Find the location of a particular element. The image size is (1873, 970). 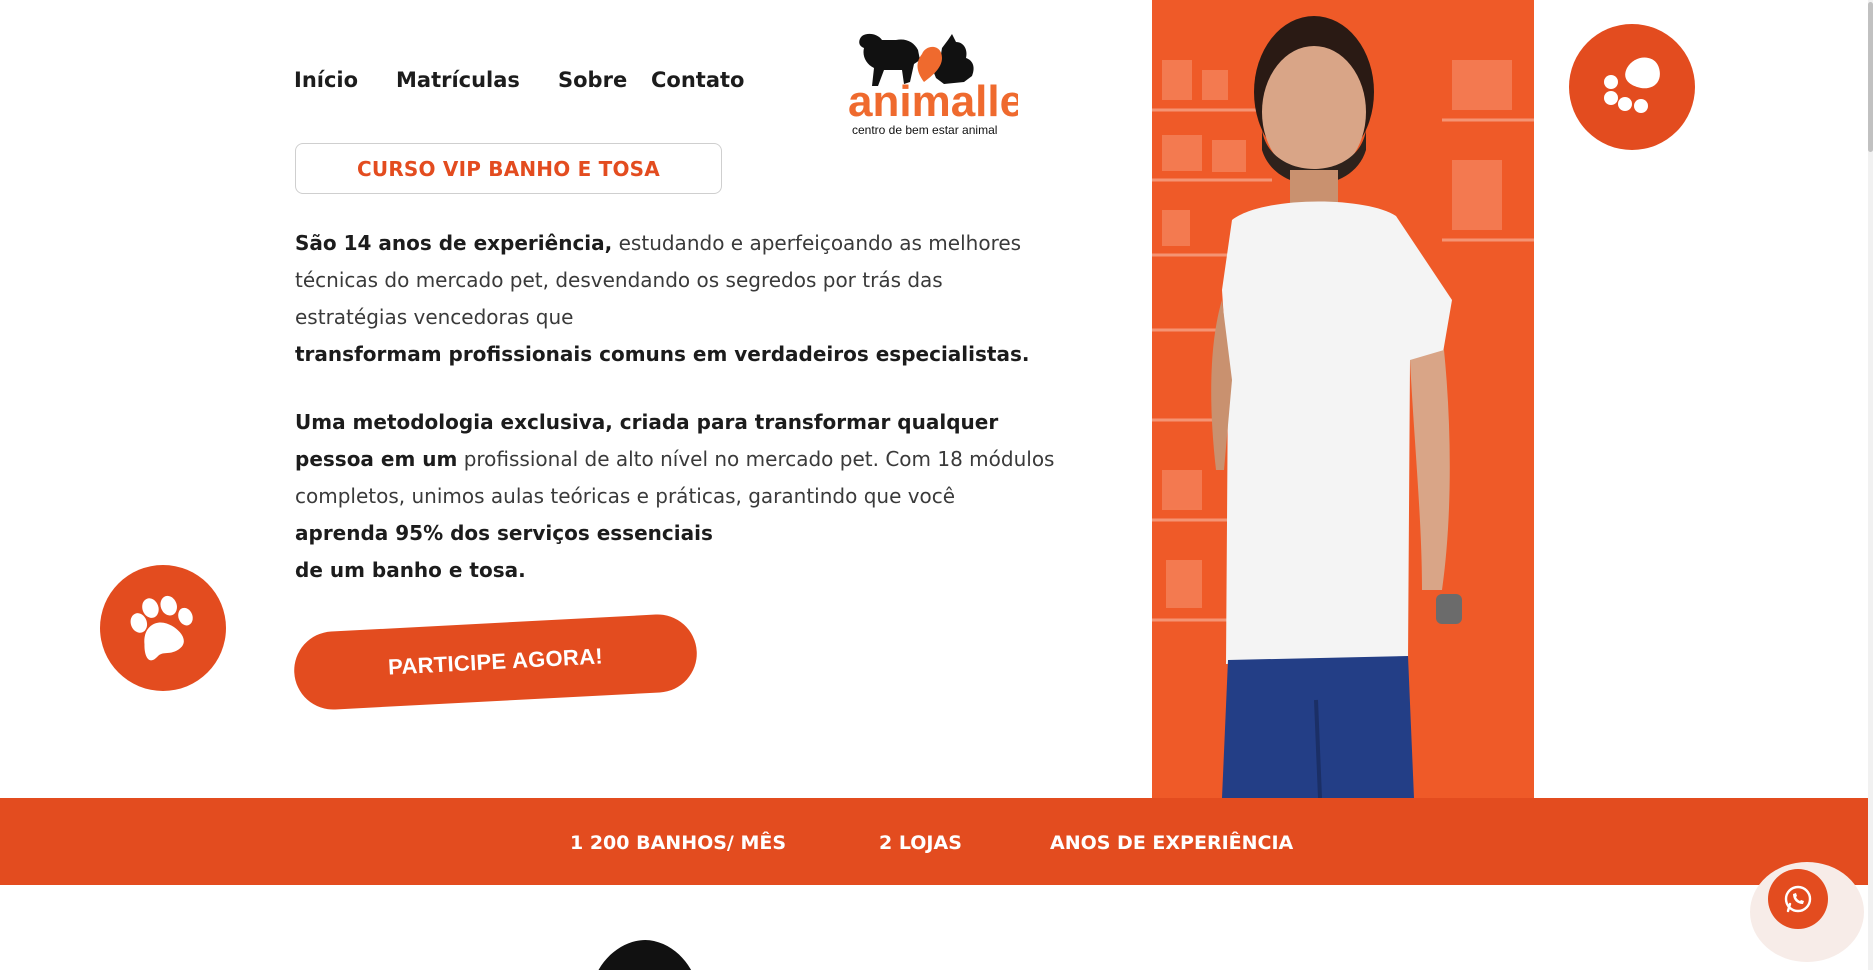

logo-graphic: animalle centro de bem estar animal is located at coordinates (936, 85).